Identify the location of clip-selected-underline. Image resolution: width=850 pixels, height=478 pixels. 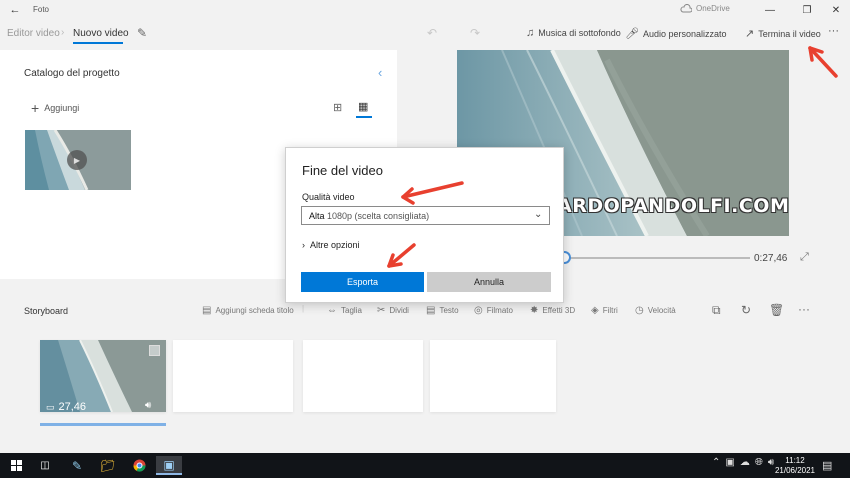
(103, 424).